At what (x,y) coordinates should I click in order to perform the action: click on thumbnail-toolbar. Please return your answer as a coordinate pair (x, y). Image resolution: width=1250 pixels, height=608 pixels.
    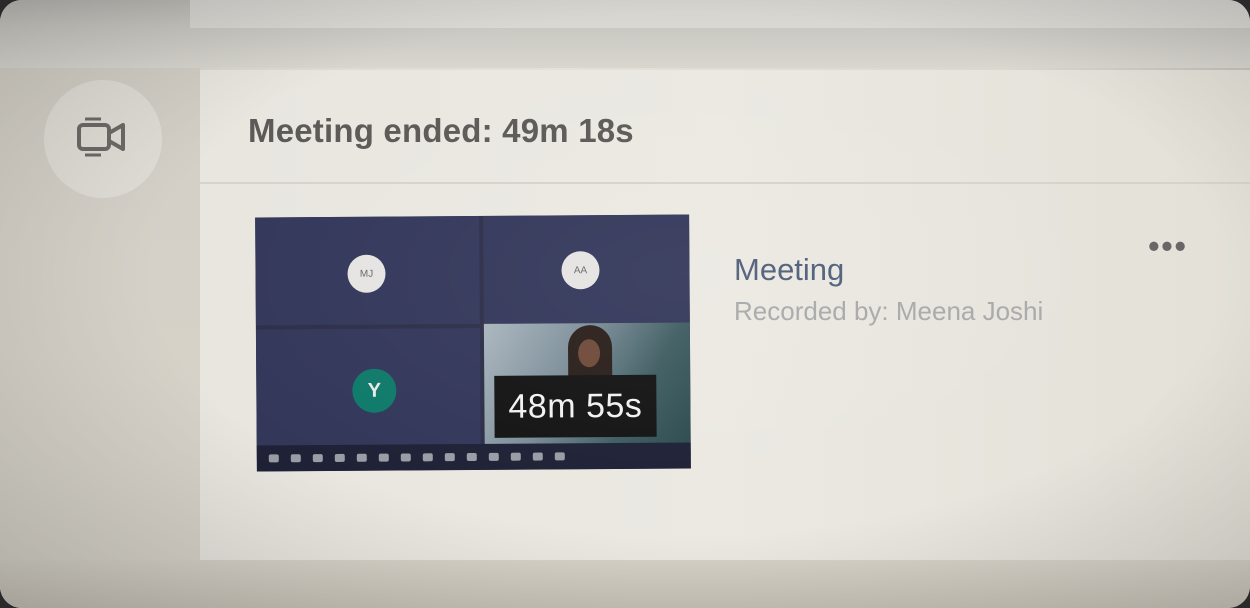
    Looking at the image, I should click on (473, 457).